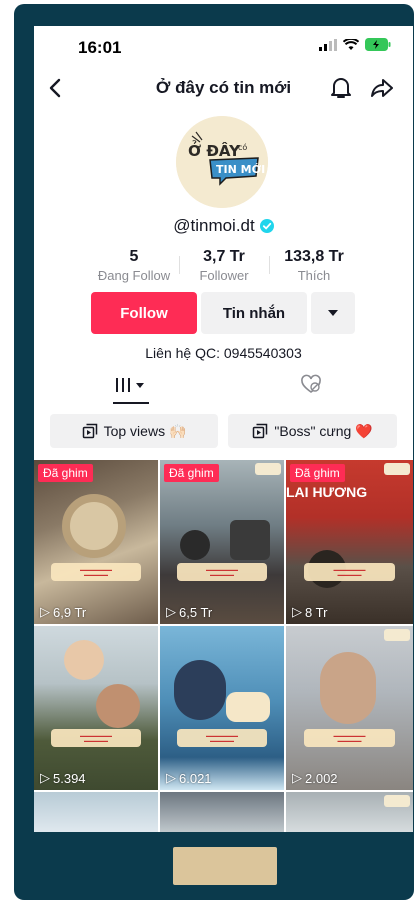 The width and height of the screenshot is (418, 904). What do you see at coordinates (134, 275) in the screenshot?
I see `stat-following-label: Đang Follow` at bounding box center [134, 275].